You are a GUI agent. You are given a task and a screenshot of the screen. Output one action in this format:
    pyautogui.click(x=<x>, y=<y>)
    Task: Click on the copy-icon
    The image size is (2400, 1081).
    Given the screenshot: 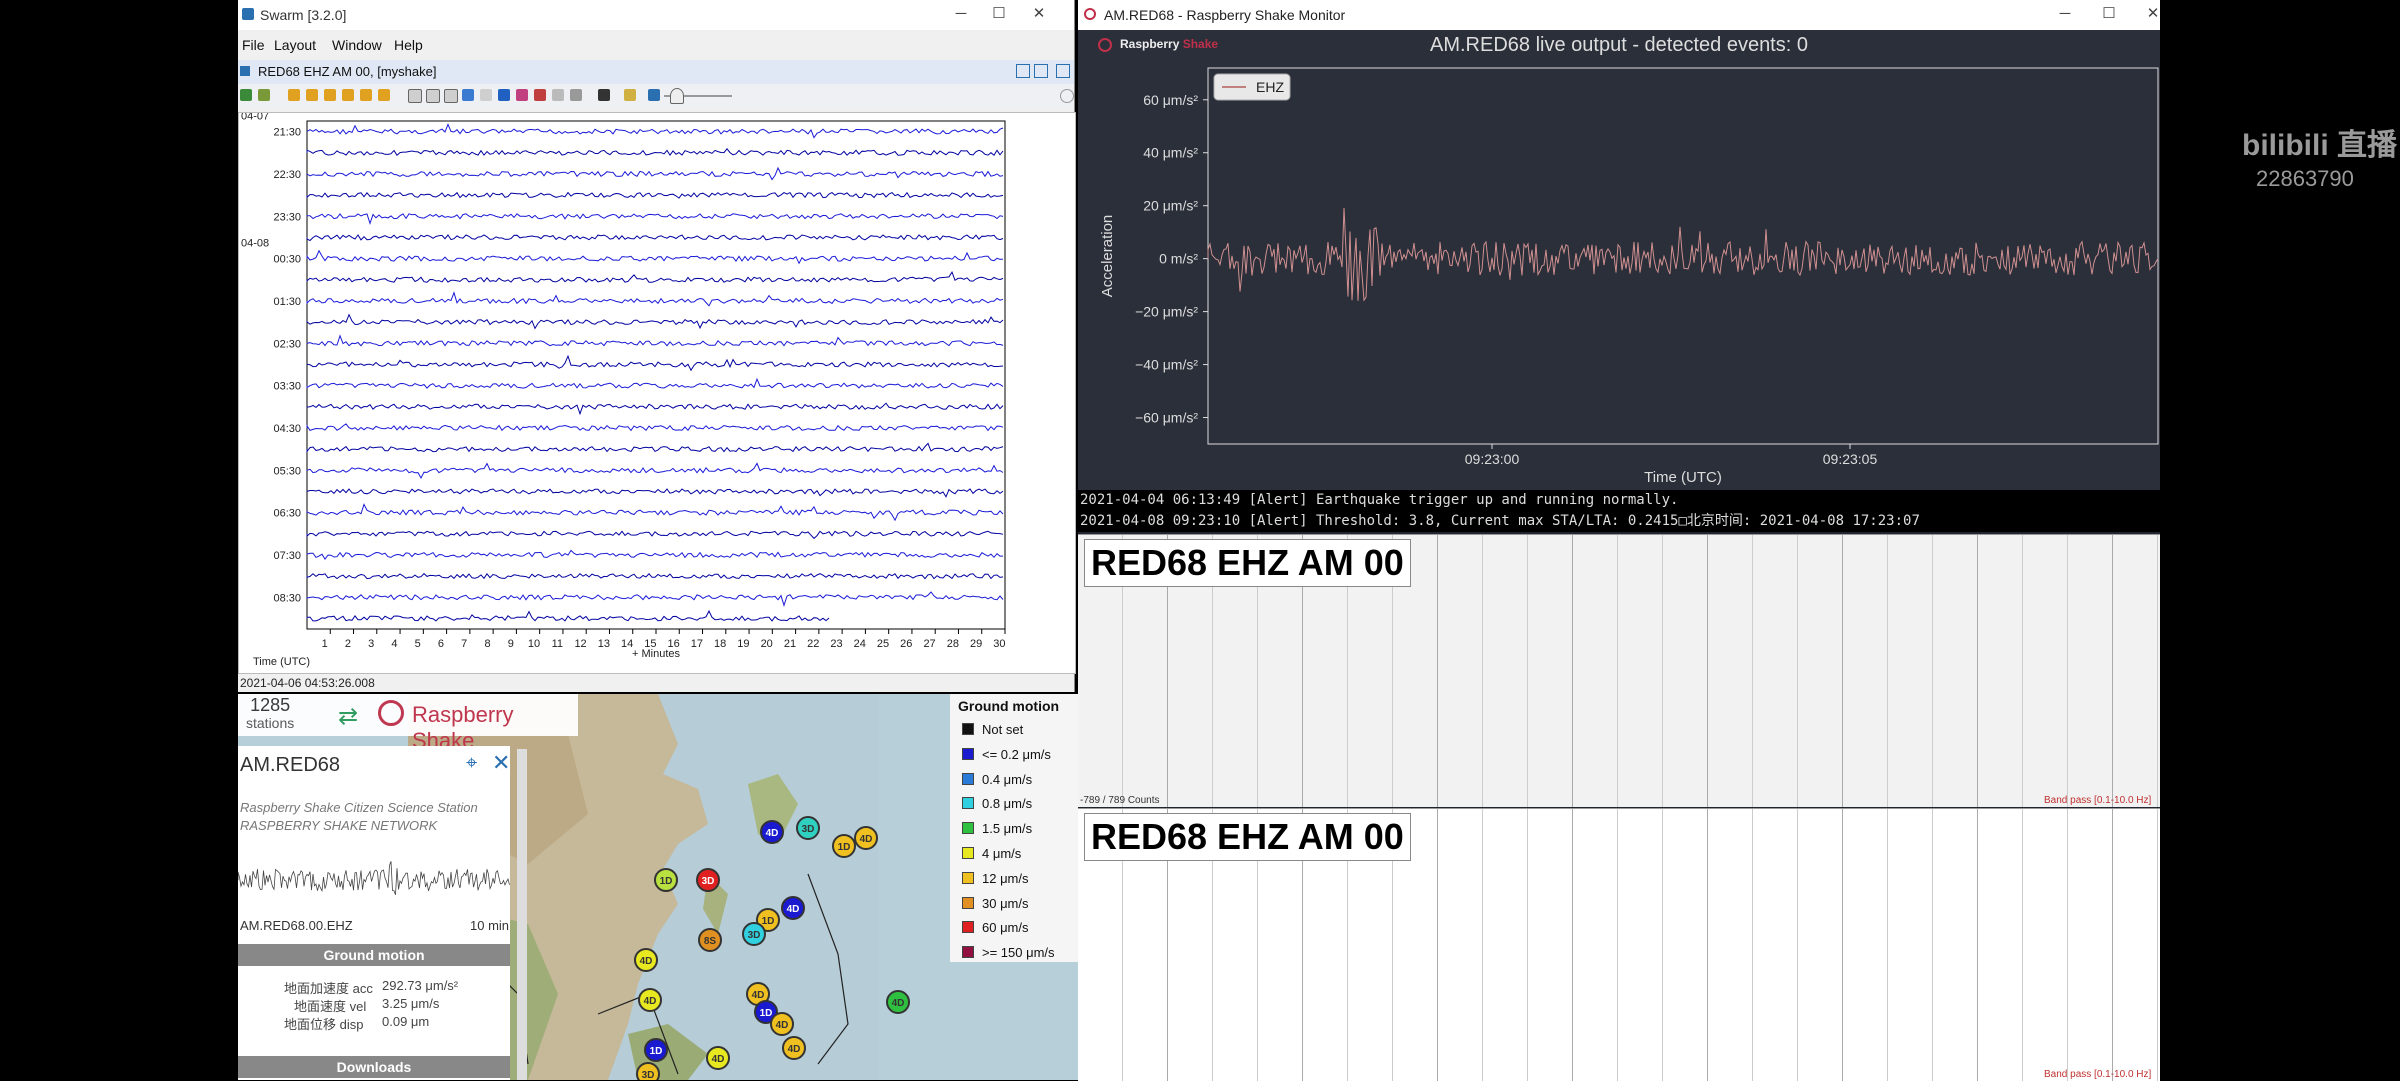 What is the action you would take?
    pyautogui.click(x=558, y=95)
    